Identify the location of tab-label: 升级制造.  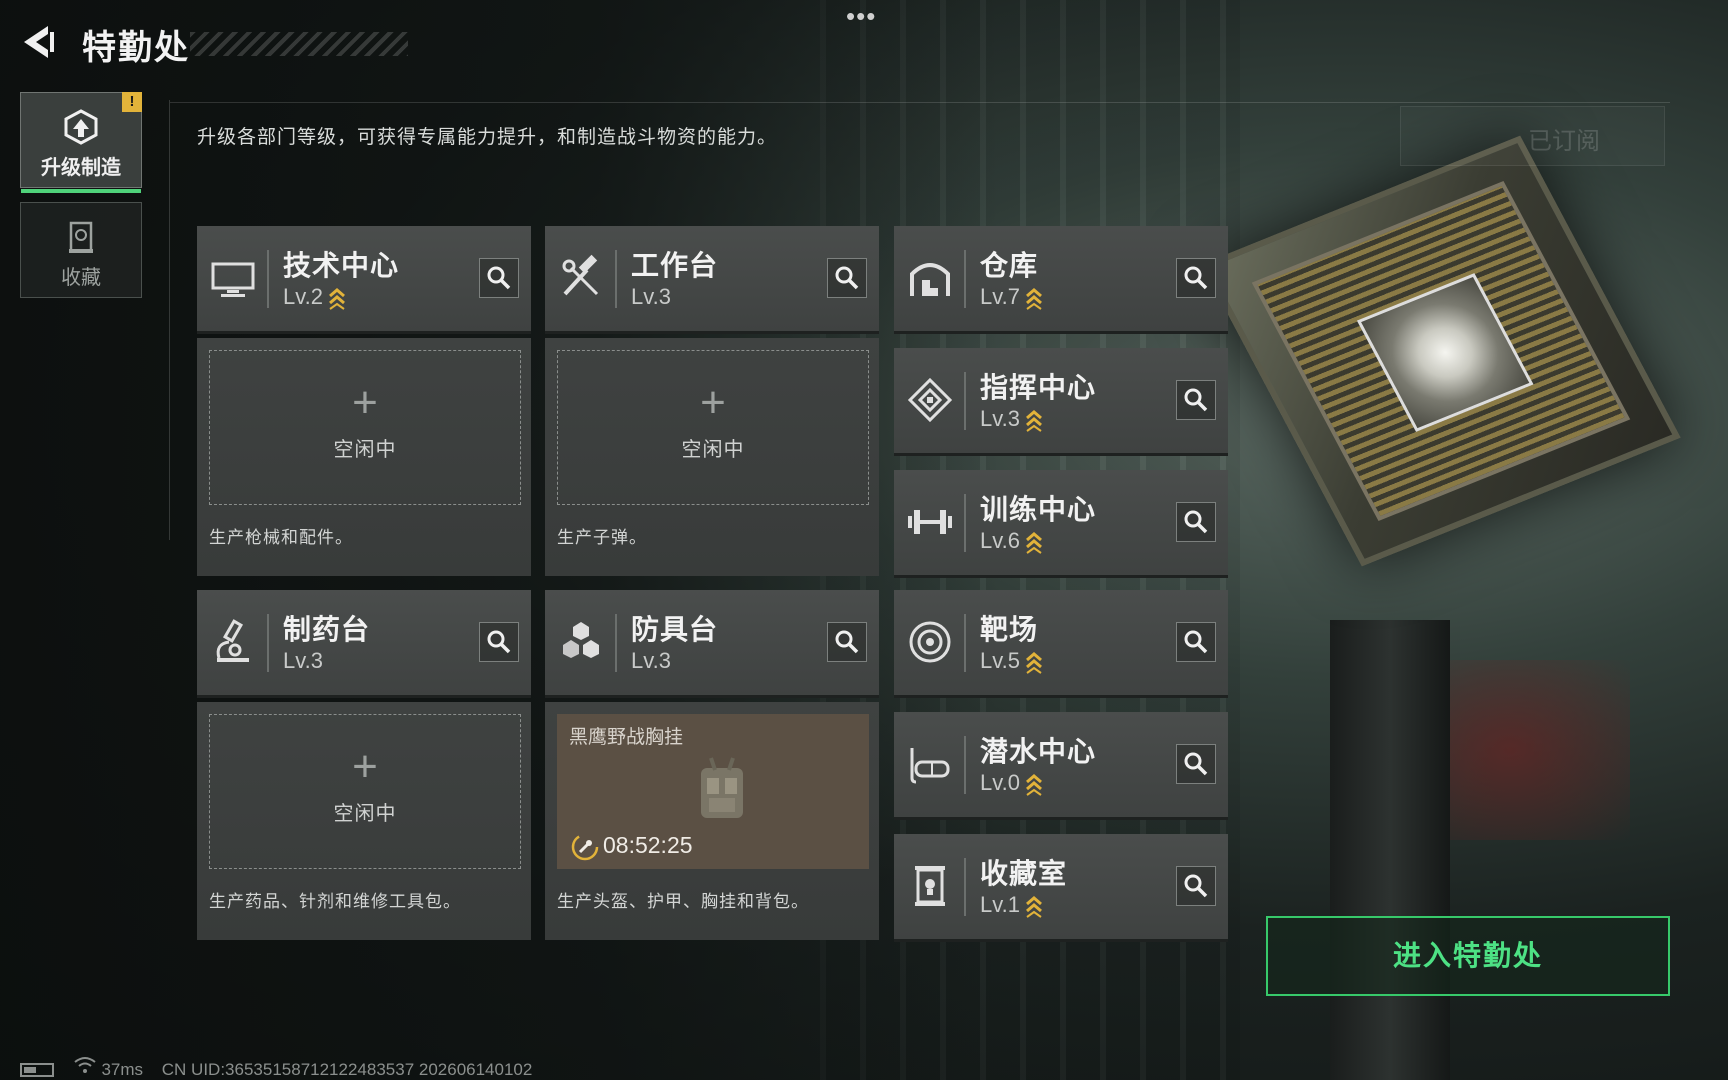
(81, 168).